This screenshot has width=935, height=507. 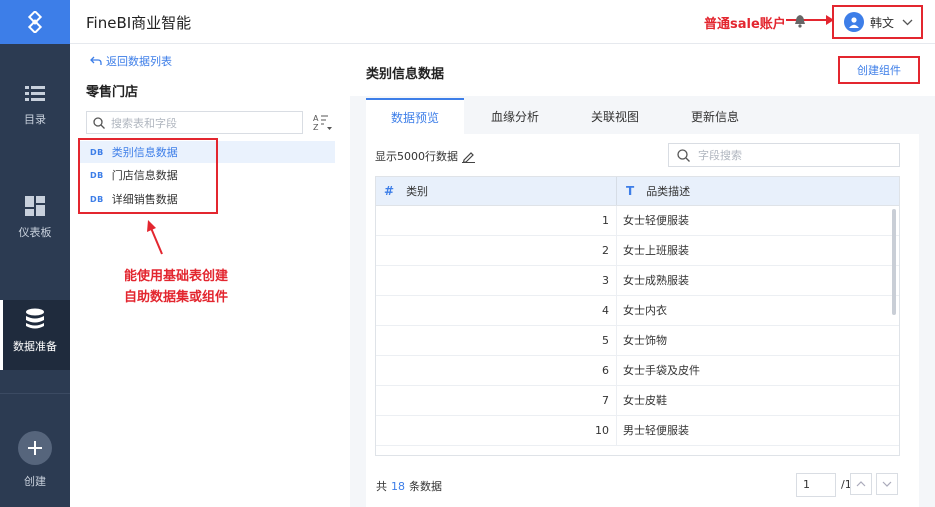 What do you see at coordinates (316, 118) in the screenshot?
I see `svg-text: A` at bounding box center [316, 118].